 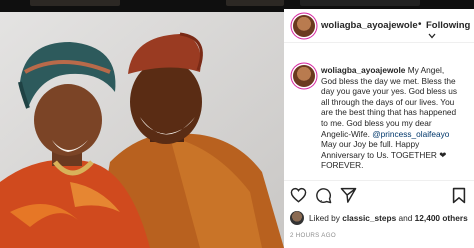 What do you see at coordinates (313, 235) in the screenshot?
I see `post-timestamp: 2 HOURS AGO` at bounding box center [313, 235].